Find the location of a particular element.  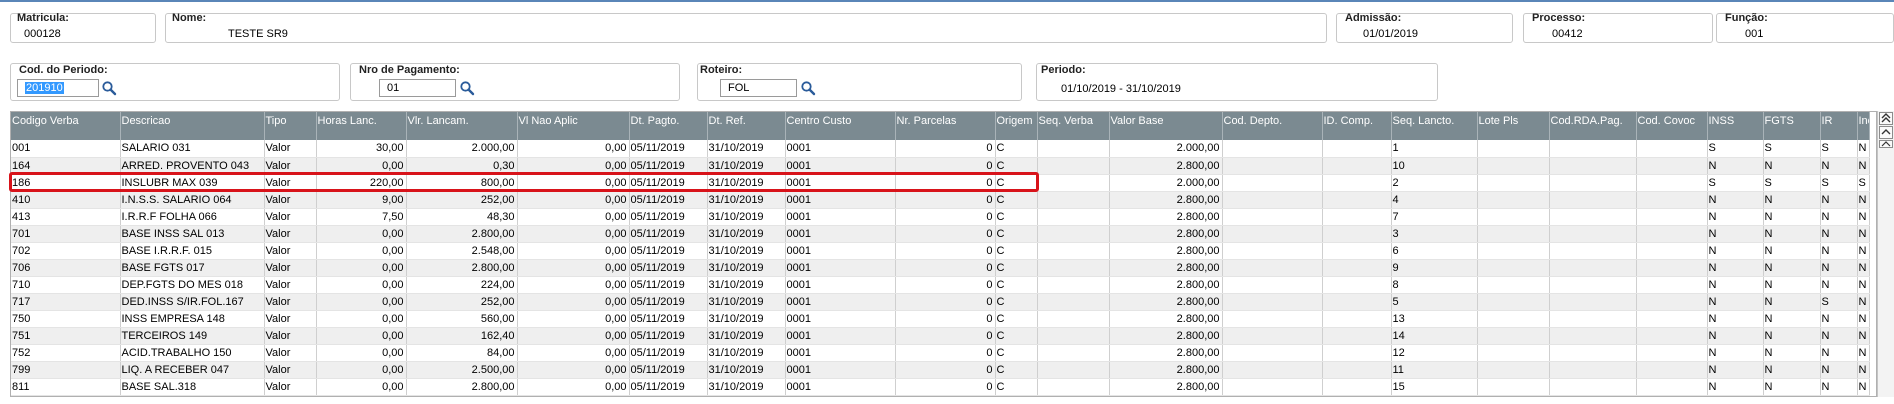

table-cell: 751 is located at coordinates (66, 336).